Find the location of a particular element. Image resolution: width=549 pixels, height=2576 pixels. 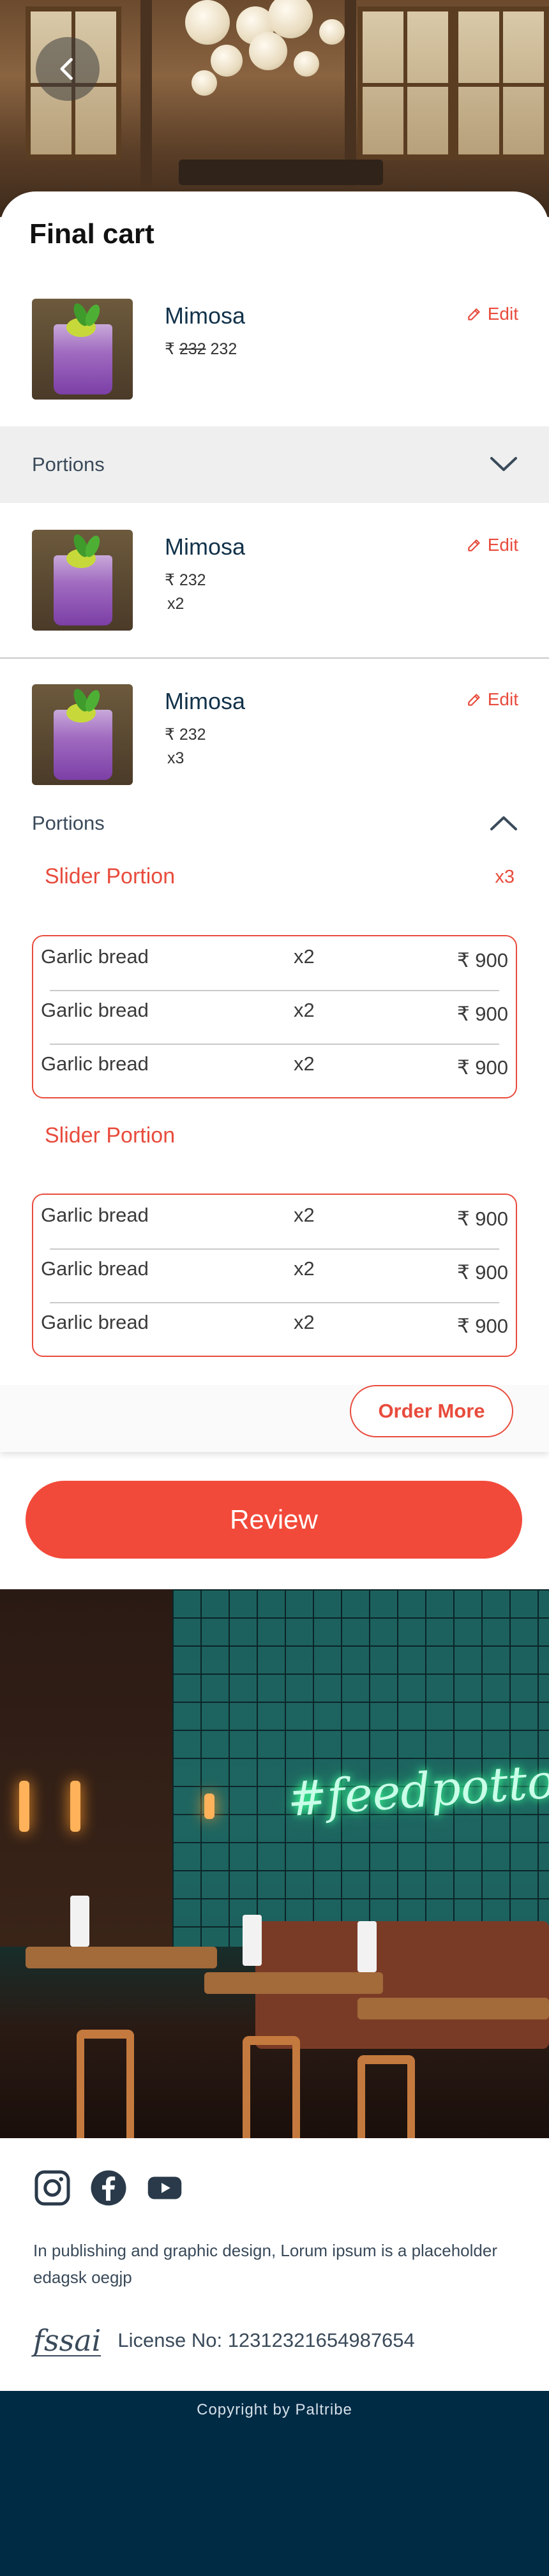

brick-wall is located at coordinates (86, 1768).